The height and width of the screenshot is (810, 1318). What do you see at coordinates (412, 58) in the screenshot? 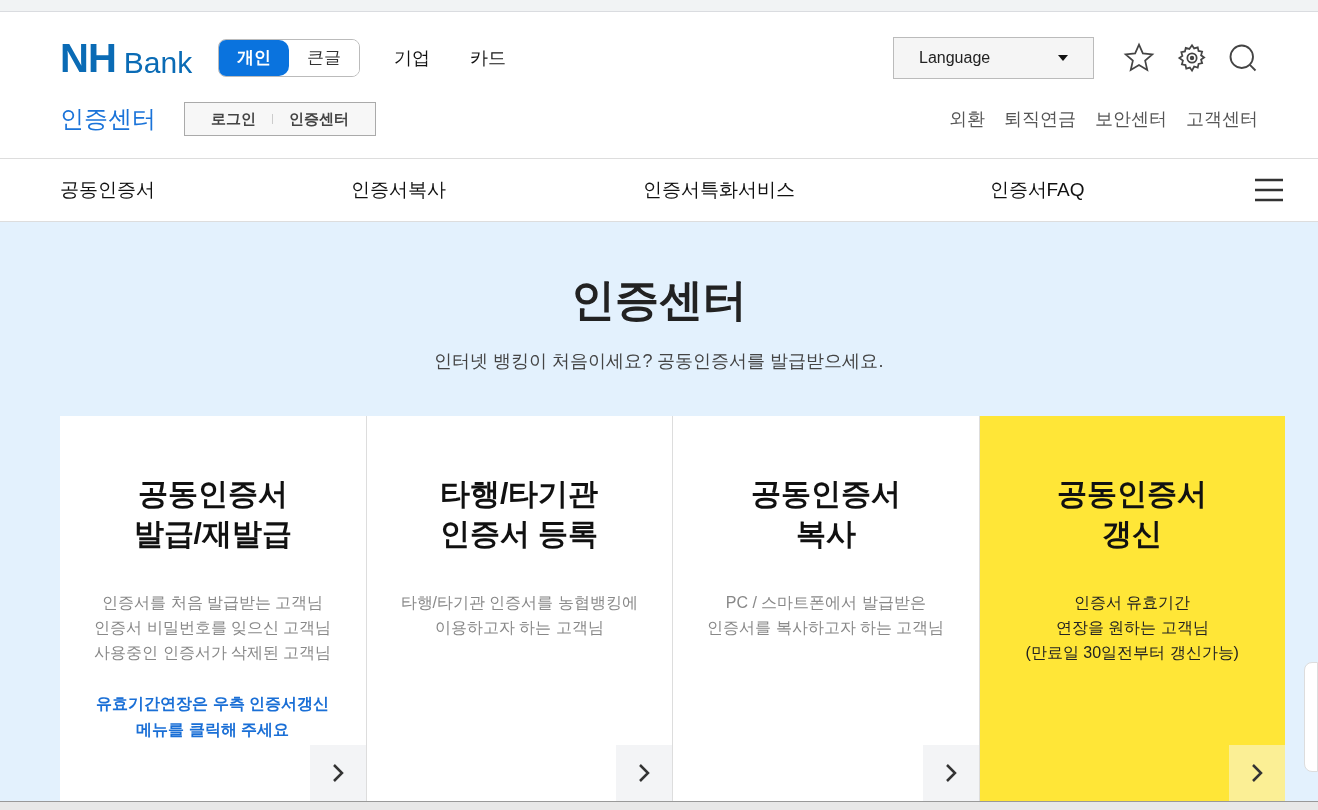
I see `top-nav-link: 기업` at bounding box center [412, 58].